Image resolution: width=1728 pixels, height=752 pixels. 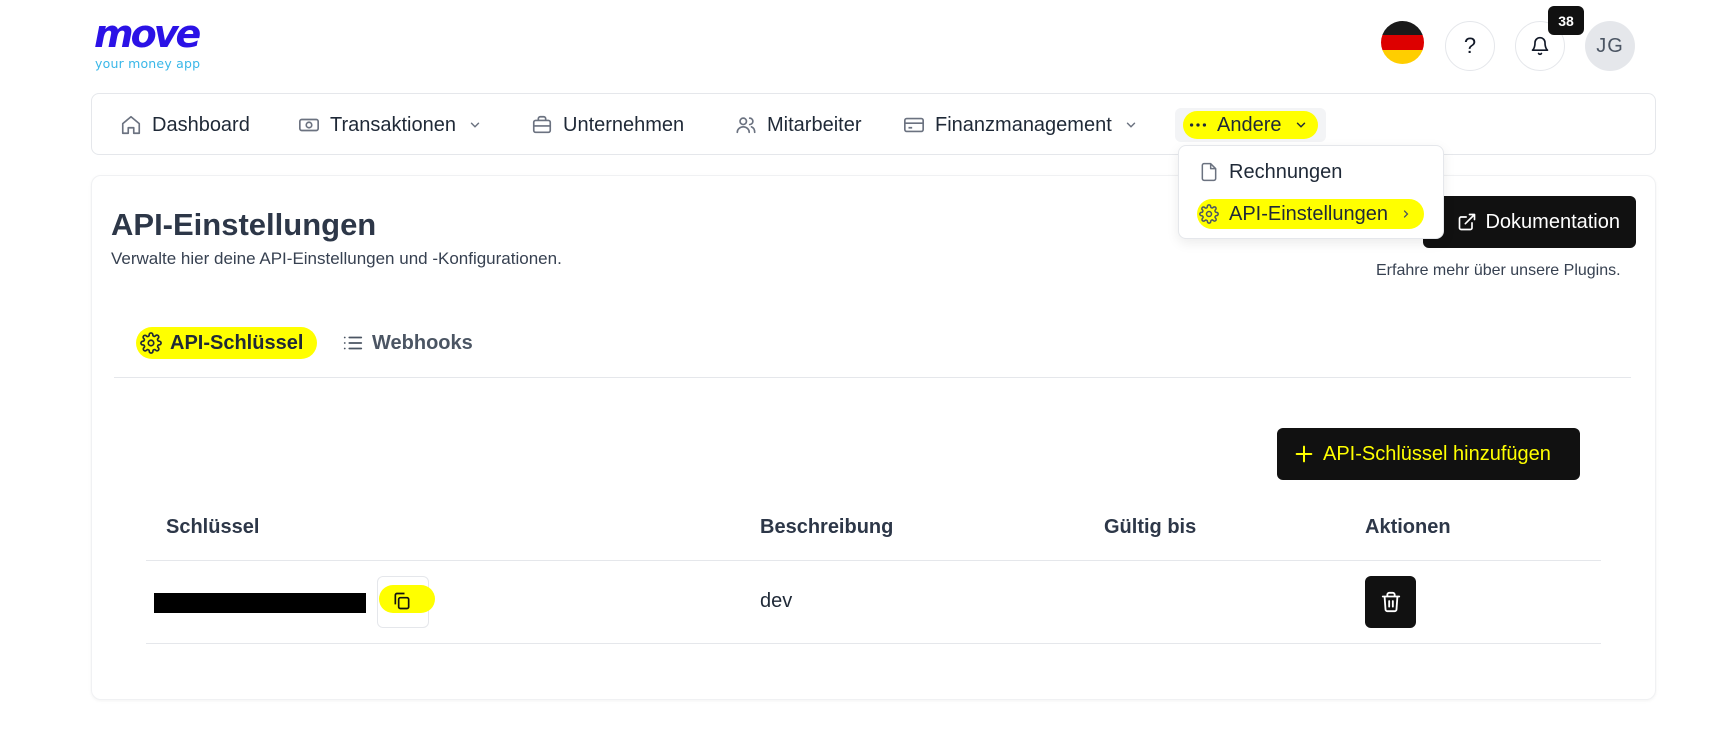 I want to click on add-api-key-button: API-Schlüssel hinzufügen, so click(x=1428, y=454).